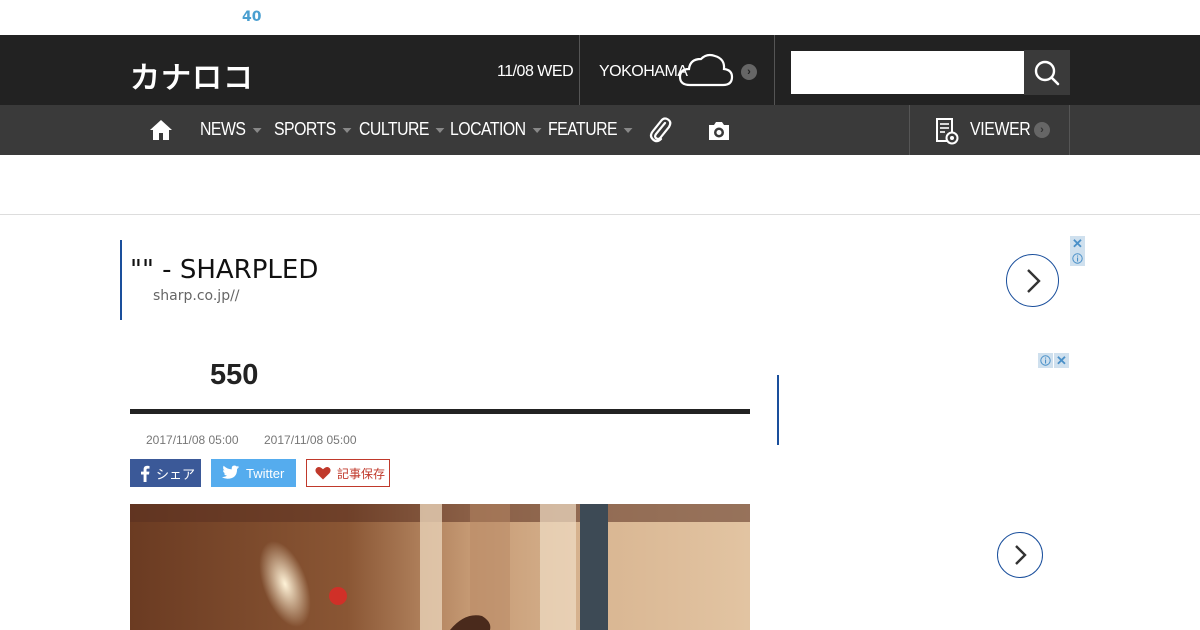 This screenshot has height=630, width=1200. Describe the element at coordinates (223, 129) in the screenshot. I see `nav-item-label: NEWS` at that location.